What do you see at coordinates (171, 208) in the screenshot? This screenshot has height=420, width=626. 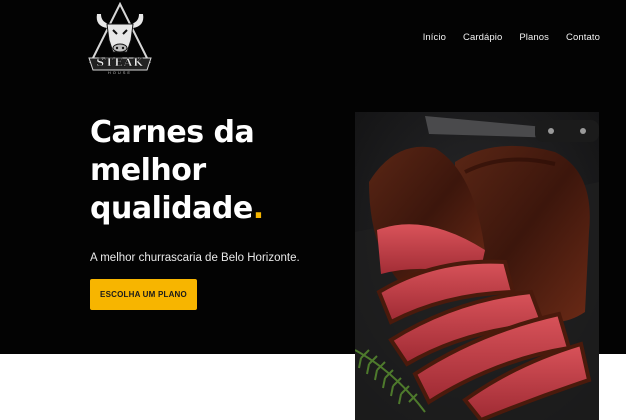 I see `headline-line-3-text: qualidade` at bounding box center [171, 208].